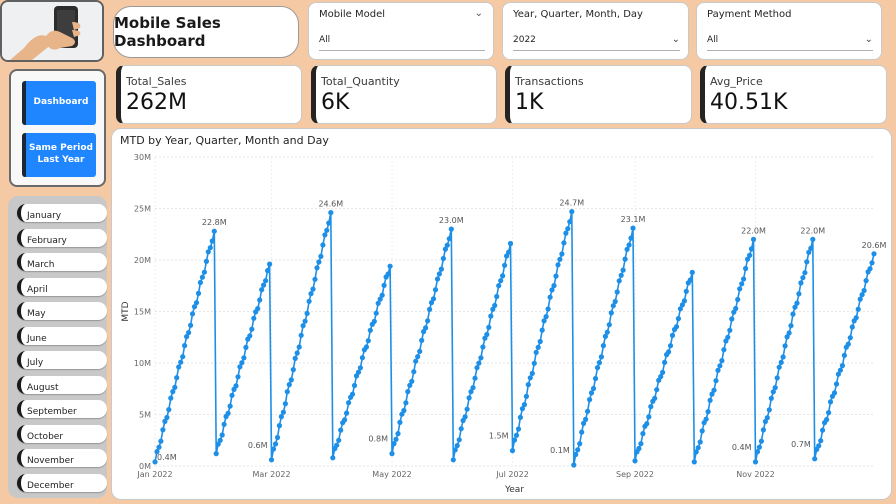  I want to click on month-button-march: March, so click(62, 262).